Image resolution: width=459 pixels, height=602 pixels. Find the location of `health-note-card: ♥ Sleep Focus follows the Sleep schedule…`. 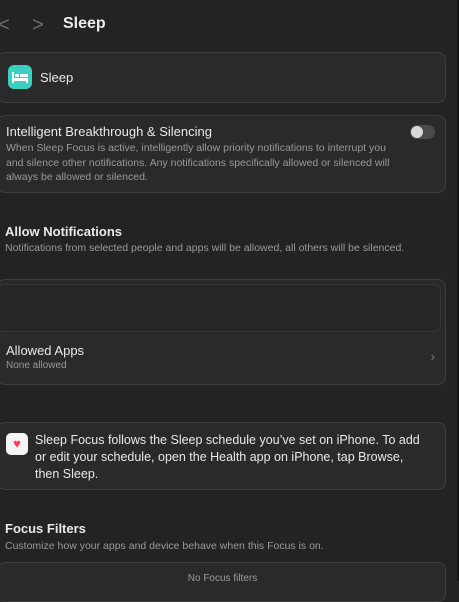

health-note-card: ♥ Sleep Focus follows the Sleep schedule… is located at coordinates (223, 456).